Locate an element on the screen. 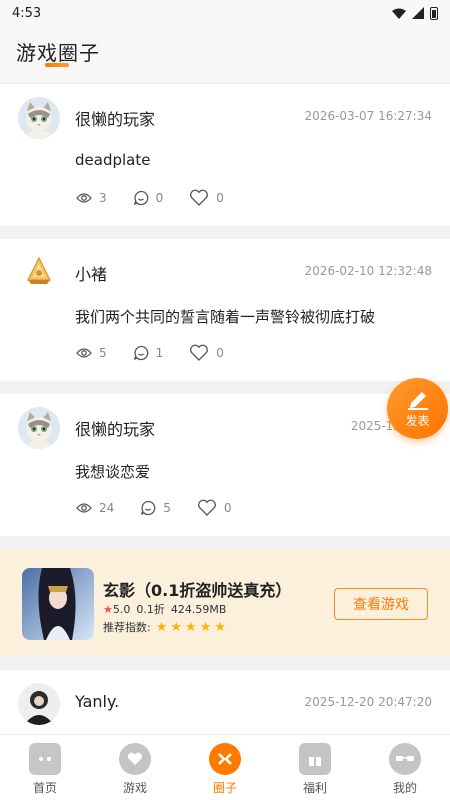 The height and width of the screenshot is (800, 450). game-title: 玄影（0.1折盗帅送真充） is located at coordinates (197, 589).